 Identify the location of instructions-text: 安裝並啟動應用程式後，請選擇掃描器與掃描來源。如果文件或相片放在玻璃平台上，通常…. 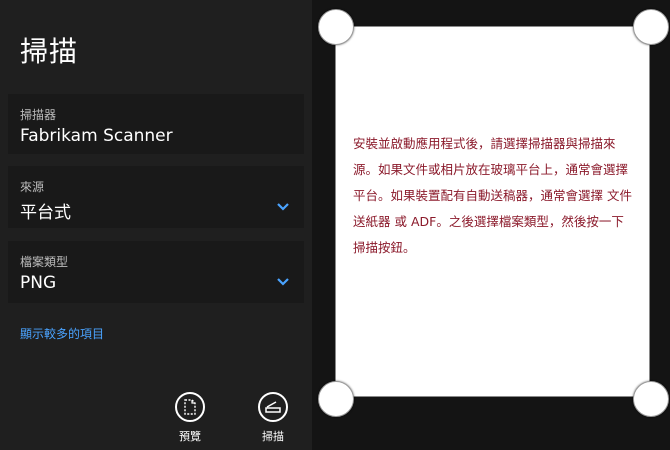
(492, 195).